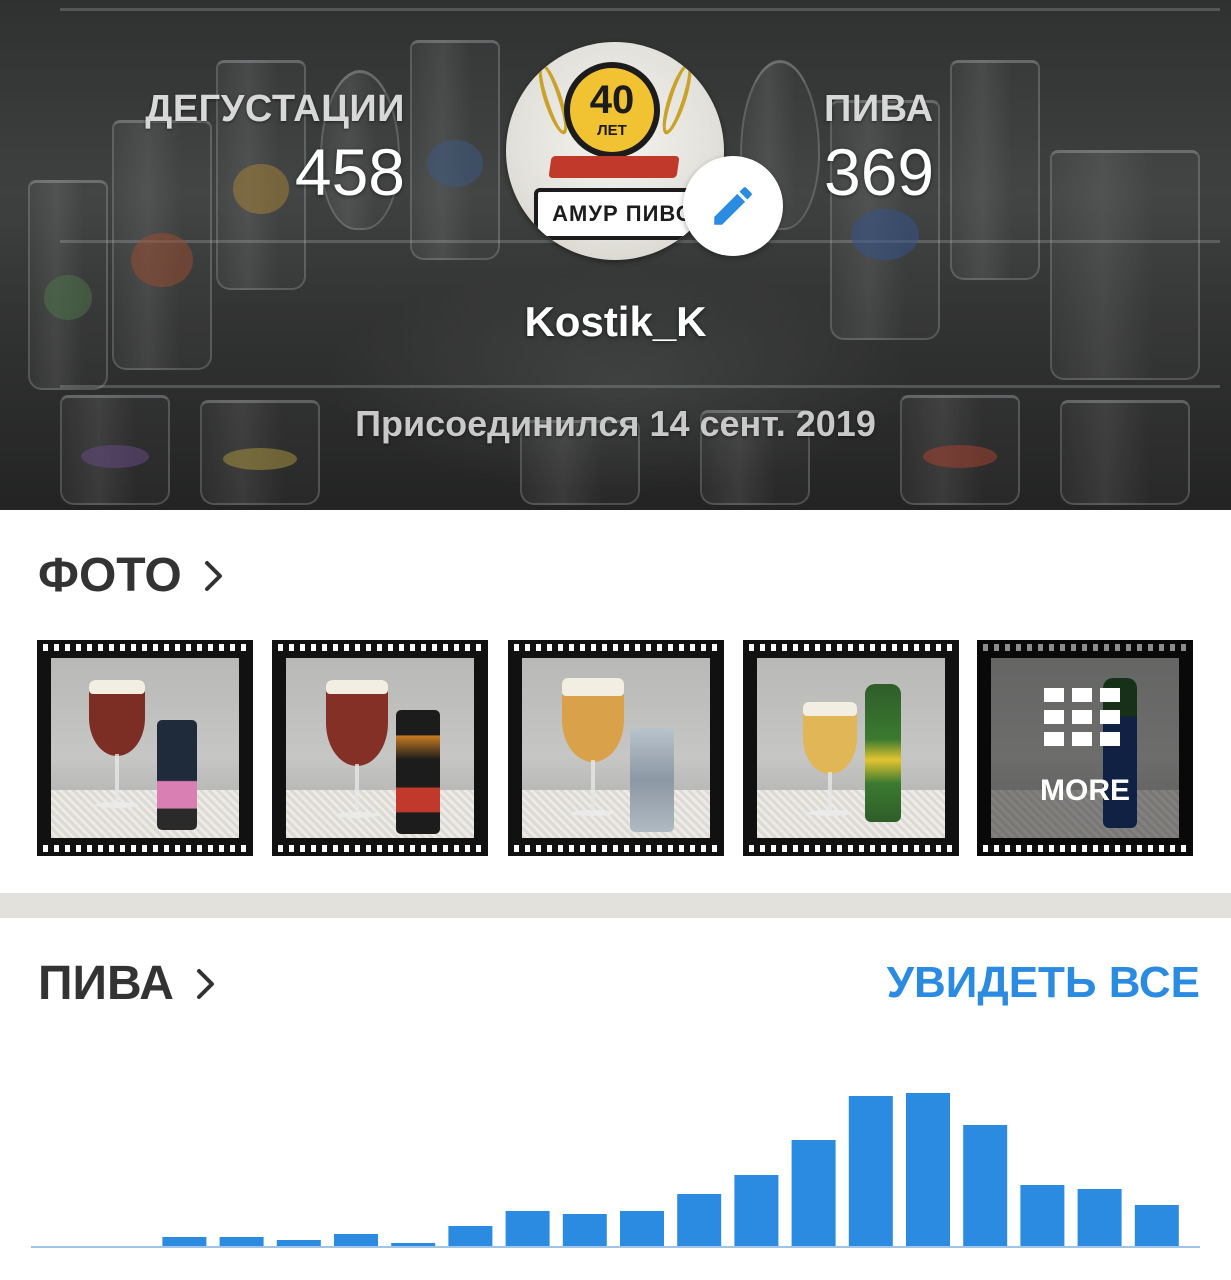 The width and height of the screenshot is (1231, 1280). What do you see at coordinates (106, 983) in the screenshot?
I see `beers-title: ПИВА` at bounding box center [106, 983].